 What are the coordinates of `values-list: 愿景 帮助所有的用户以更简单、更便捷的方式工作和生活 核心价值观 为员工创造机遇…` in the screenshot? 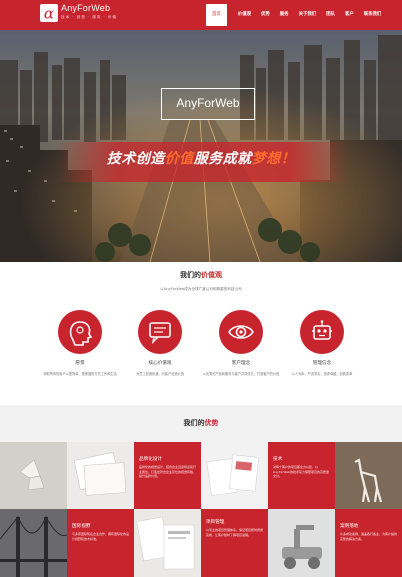 It's located at (201, 345).